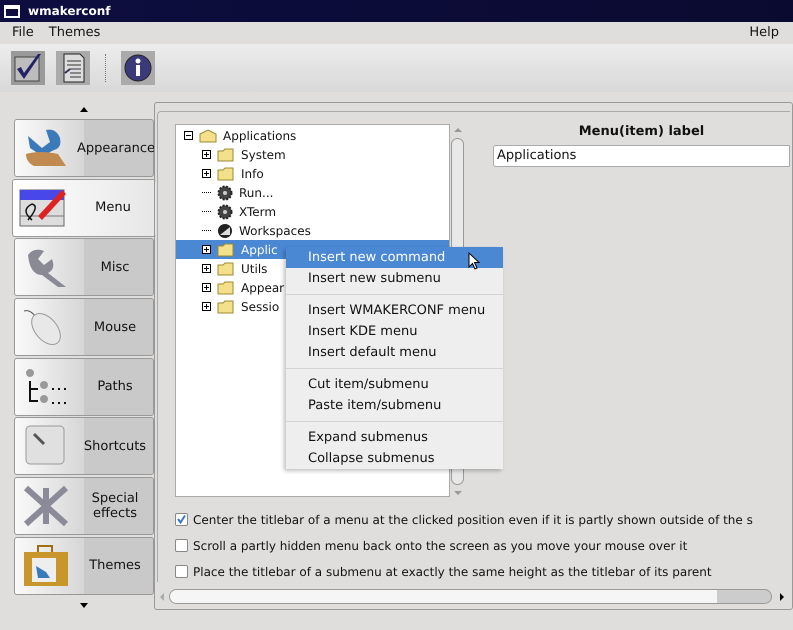 This screenshot has width=793, height=630. Describe the element at coordinates (275, 231) in the screenshot. I see `tree-item-label: Workspaces` at that location.